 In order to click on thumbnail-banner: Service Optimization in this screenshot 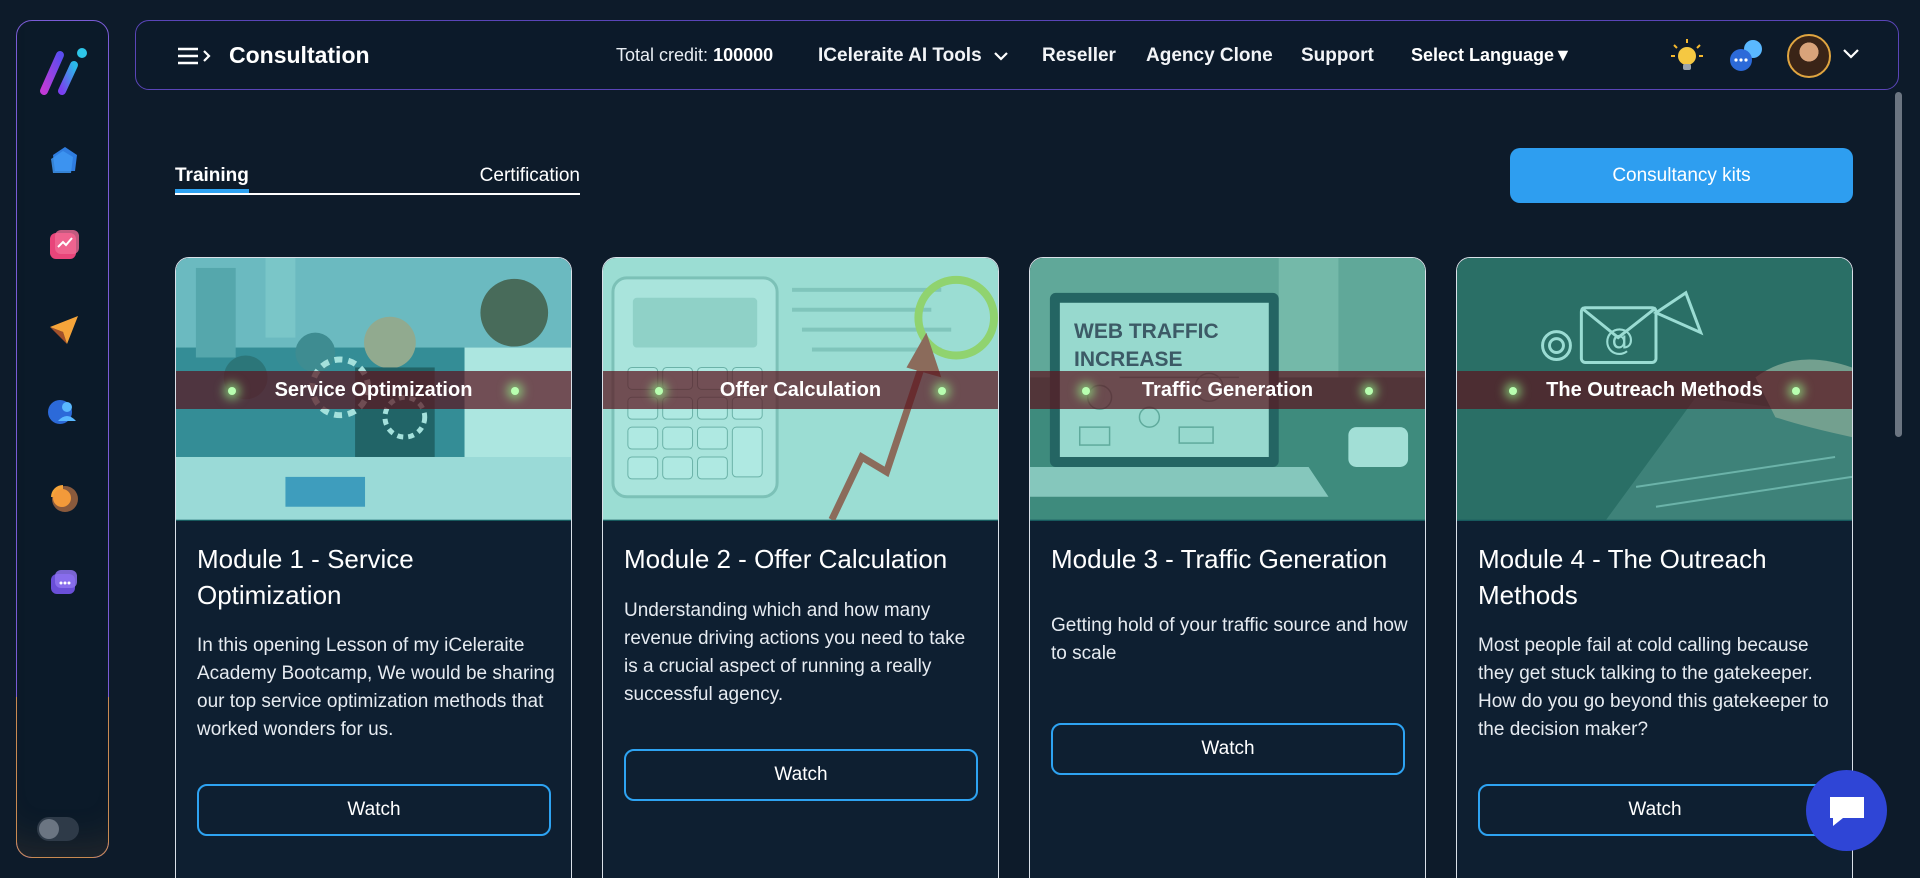, I will do `click(373, 390)`.